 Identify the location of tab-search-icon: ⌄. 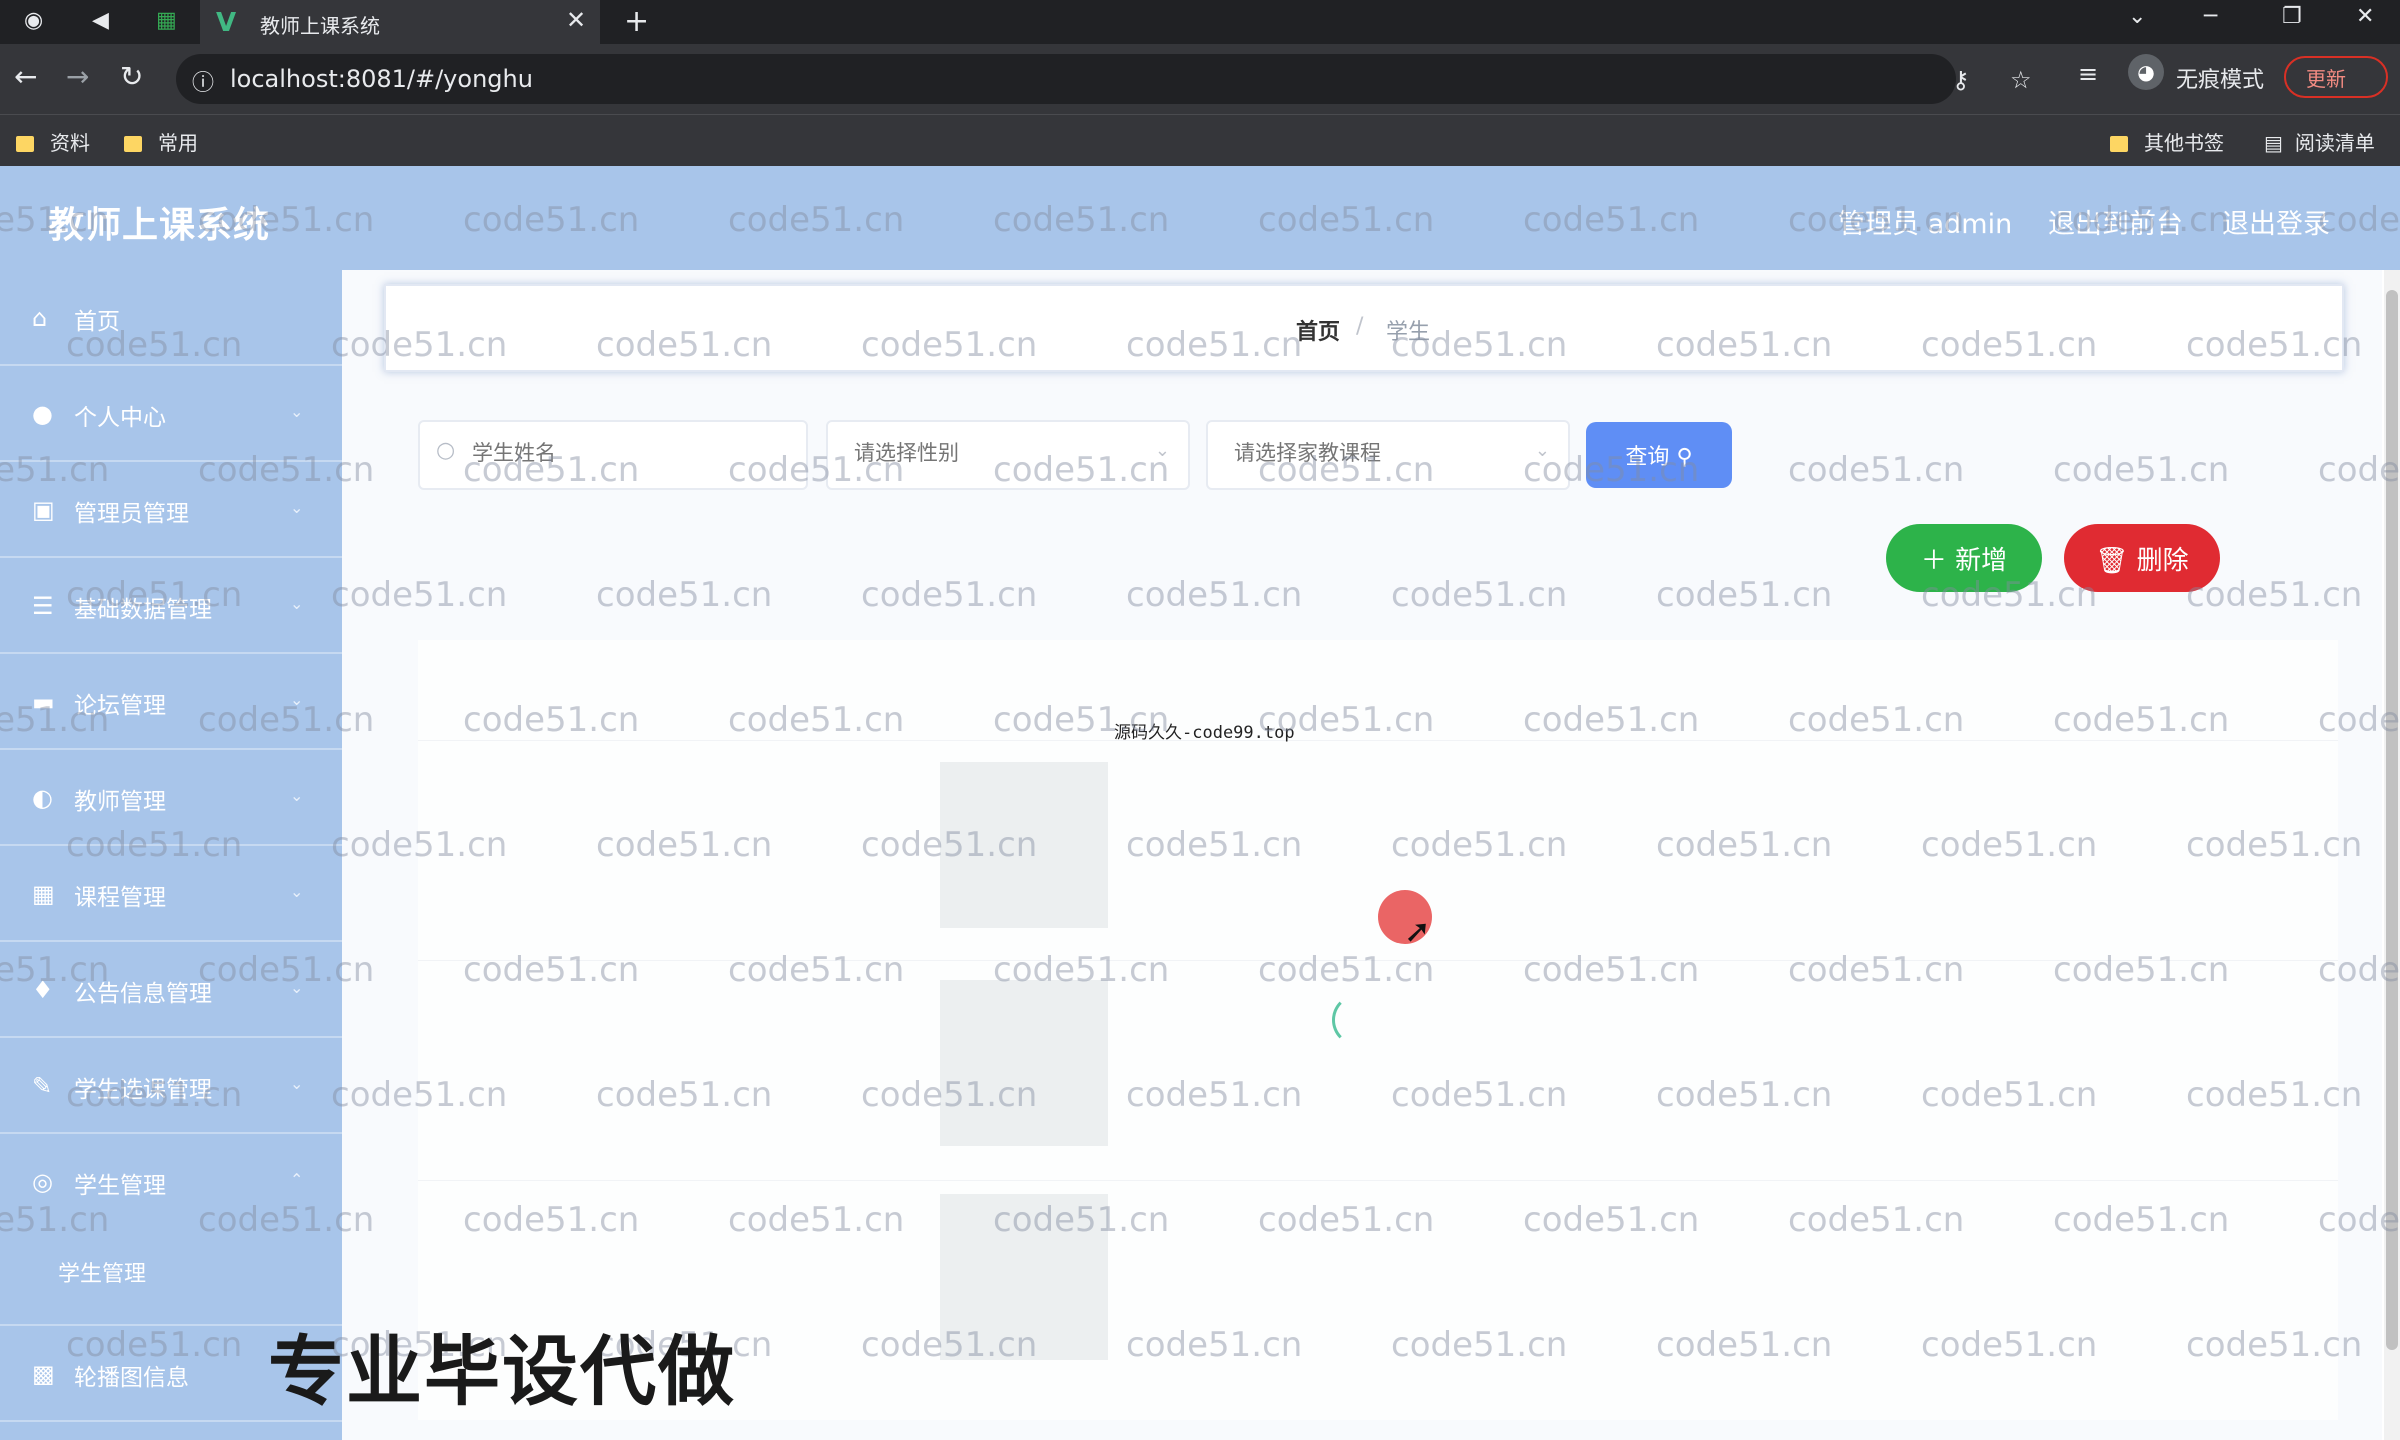
(2137, 16).